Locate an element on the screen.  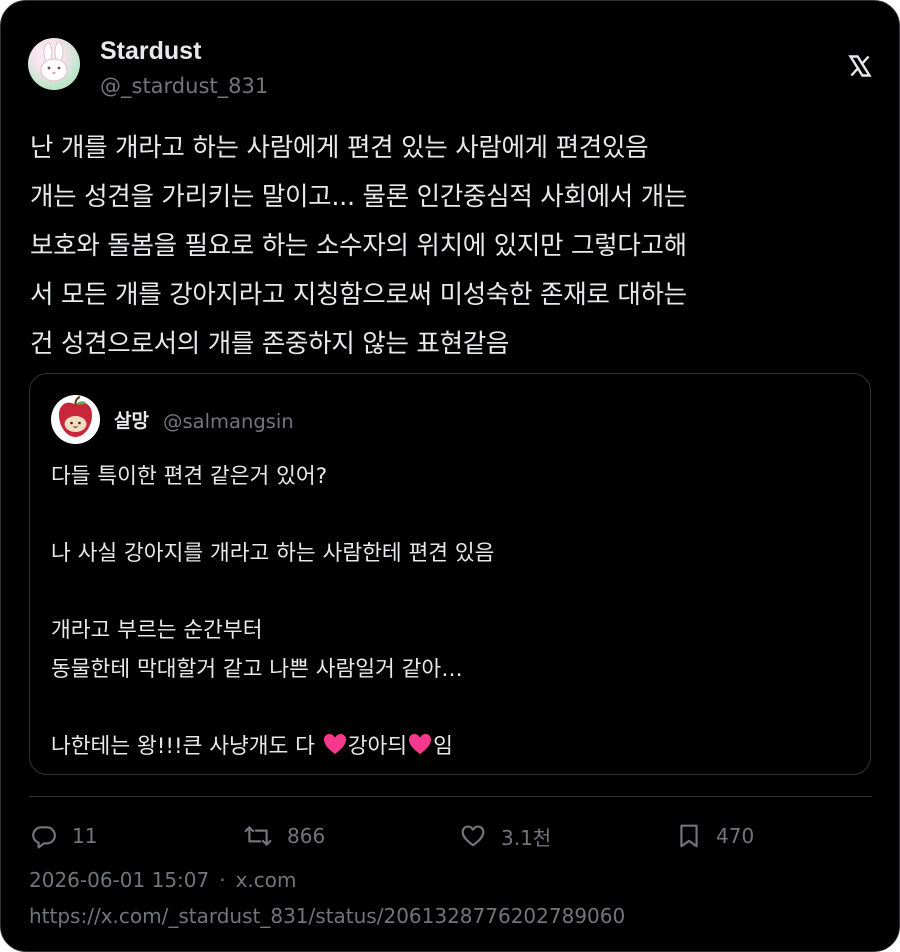
quoted-last-line-middle: 강아듸 is located at coordinates (377, 746).